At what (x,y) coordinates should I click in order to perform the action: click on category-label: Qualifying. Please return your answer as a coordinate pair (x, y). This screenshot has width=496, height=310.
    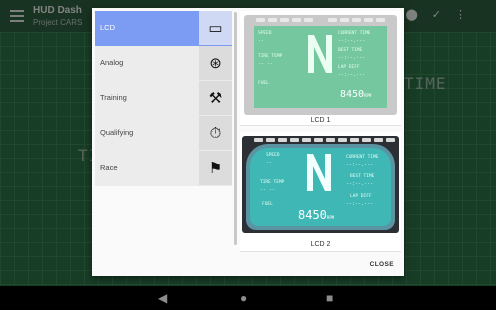
    Looking at the image, I should click on (117, 132).